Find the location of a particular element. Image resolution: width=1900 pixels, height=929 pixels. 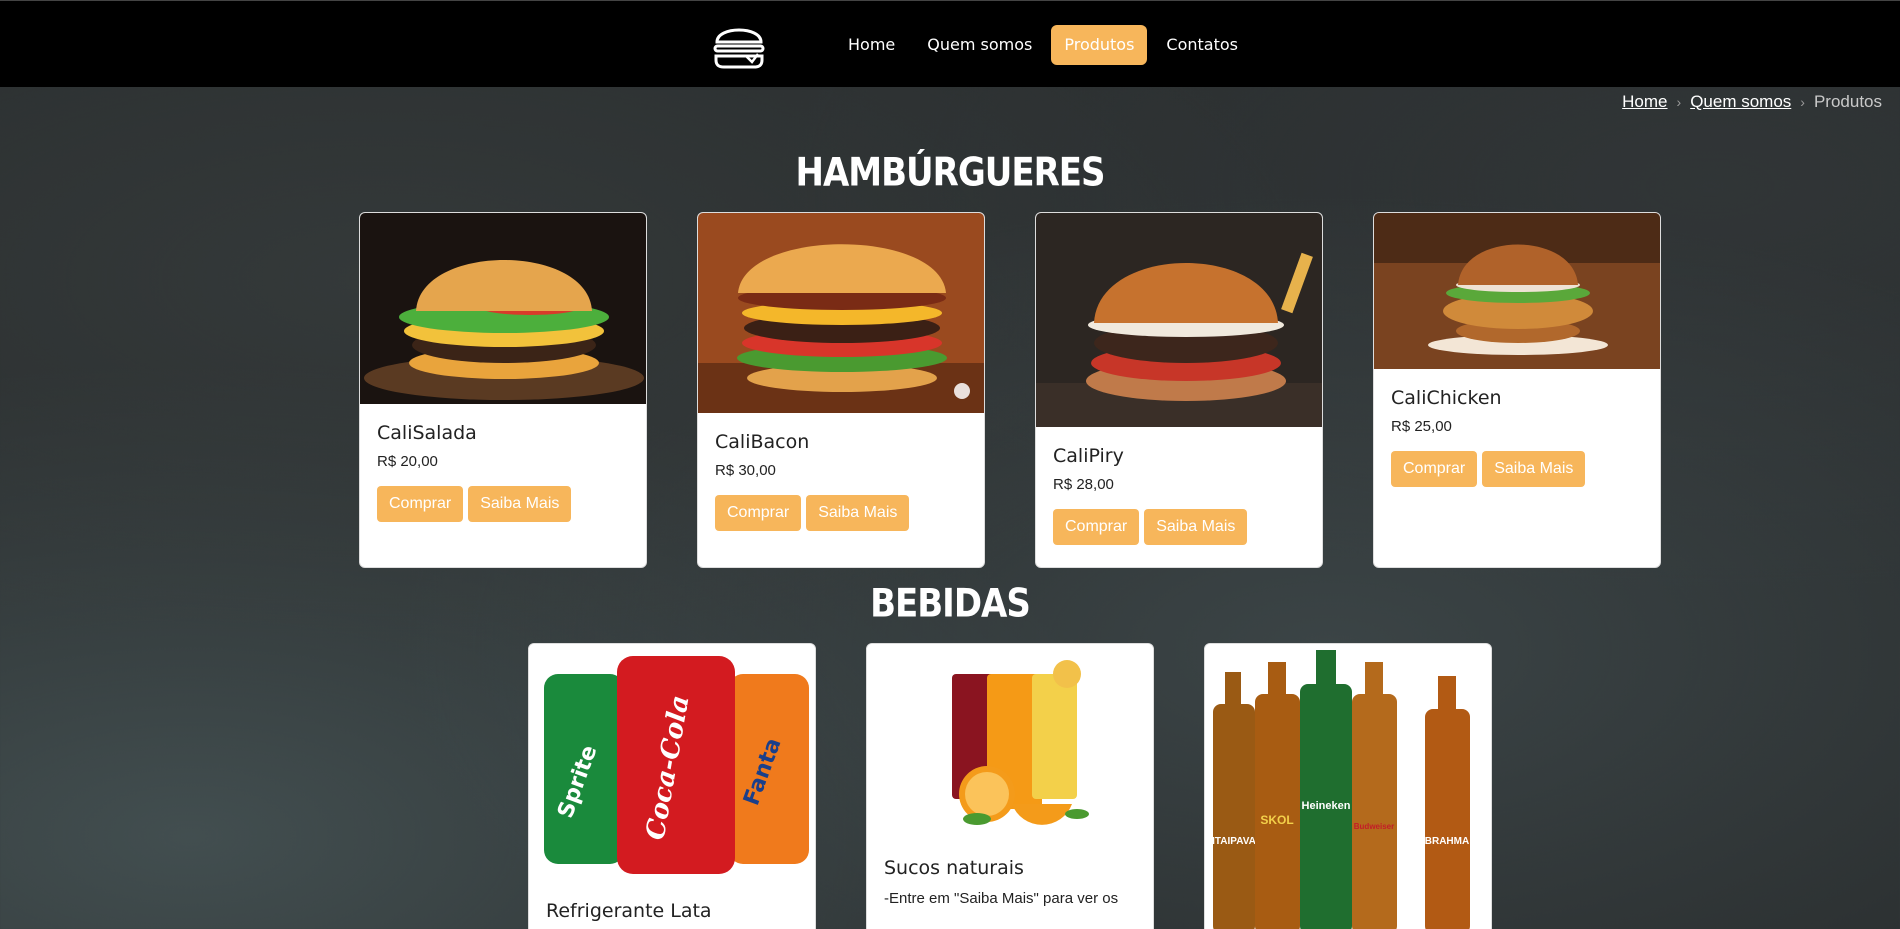

calipiry-image is located at coordinates (1179, 320).